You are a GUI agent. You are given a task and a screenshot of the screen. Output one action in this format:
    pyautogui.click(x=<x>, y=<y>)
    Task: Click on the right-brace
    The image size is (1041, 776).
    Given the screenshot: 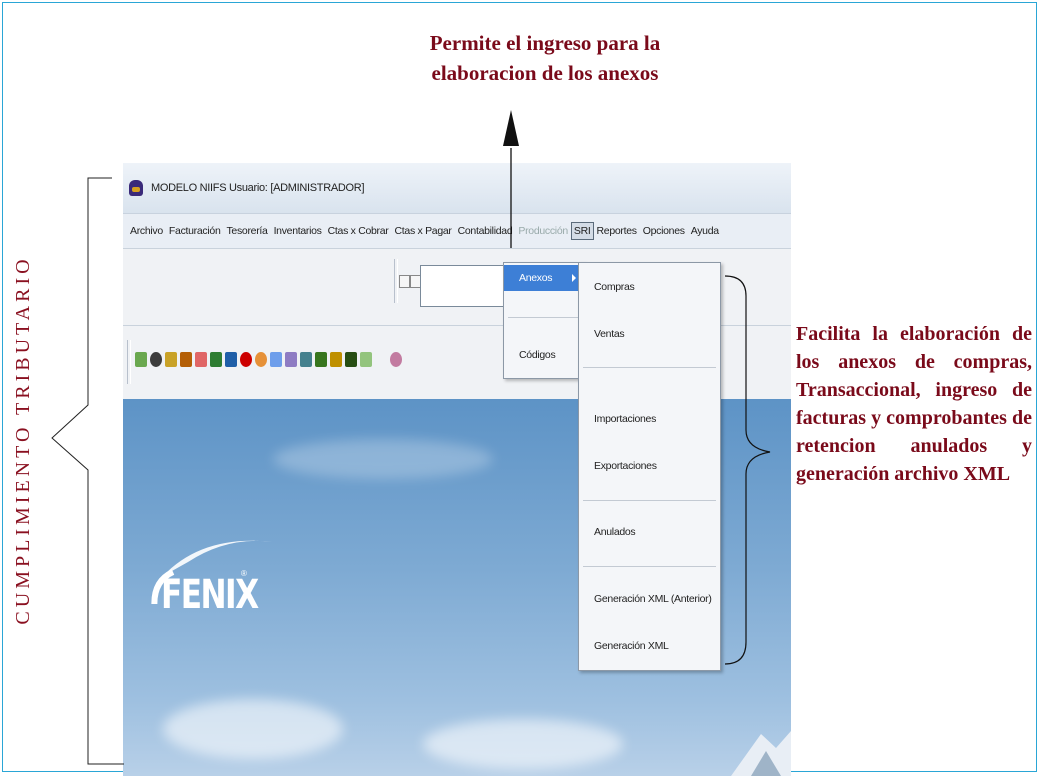 What is the action you would take?
    pyautogui.click(x=747, y=470)
    